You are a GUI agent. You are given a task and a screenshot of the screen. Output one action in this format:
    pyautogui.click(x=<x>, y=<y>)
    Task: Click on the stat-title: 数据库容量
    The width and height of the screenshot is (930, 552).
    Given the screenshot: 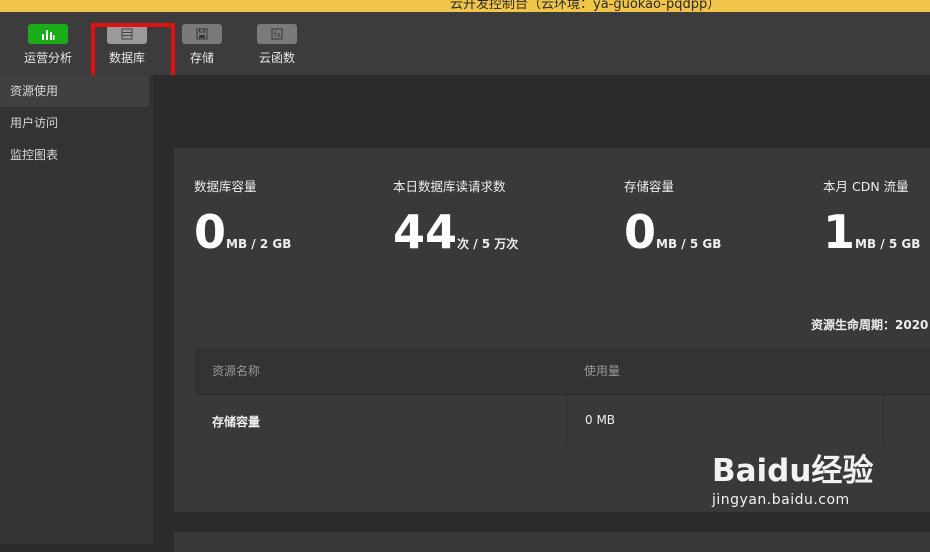 What is the action you would take?
    pyautogui.click(x=225, y=186)
    